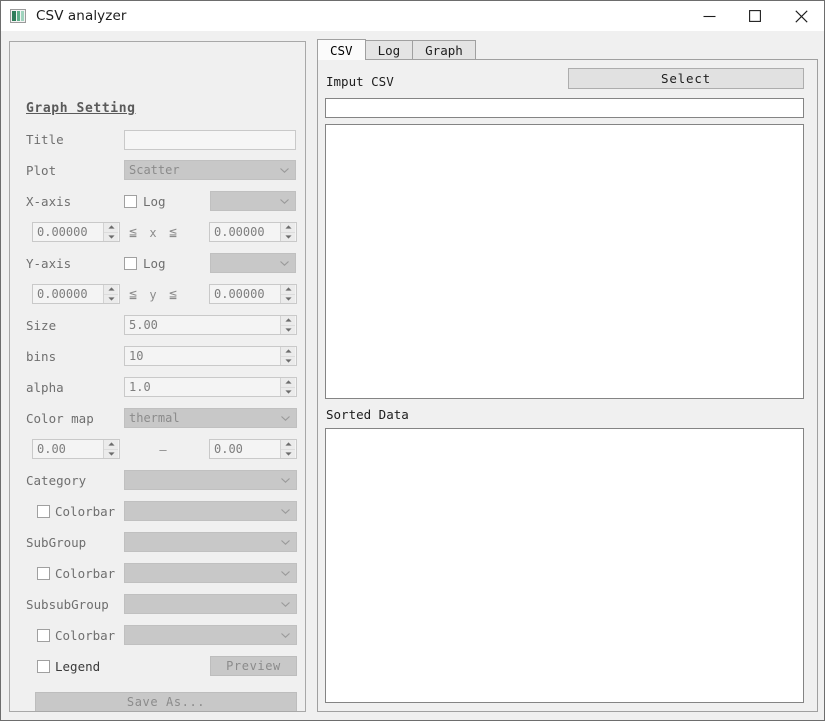 Image resolution: width=825 pixels, height=721 pixels. What do you see at coordinates (253, 201) in the screenshot?
I see `x-axis-column-select` at bounding box center [253, 201].